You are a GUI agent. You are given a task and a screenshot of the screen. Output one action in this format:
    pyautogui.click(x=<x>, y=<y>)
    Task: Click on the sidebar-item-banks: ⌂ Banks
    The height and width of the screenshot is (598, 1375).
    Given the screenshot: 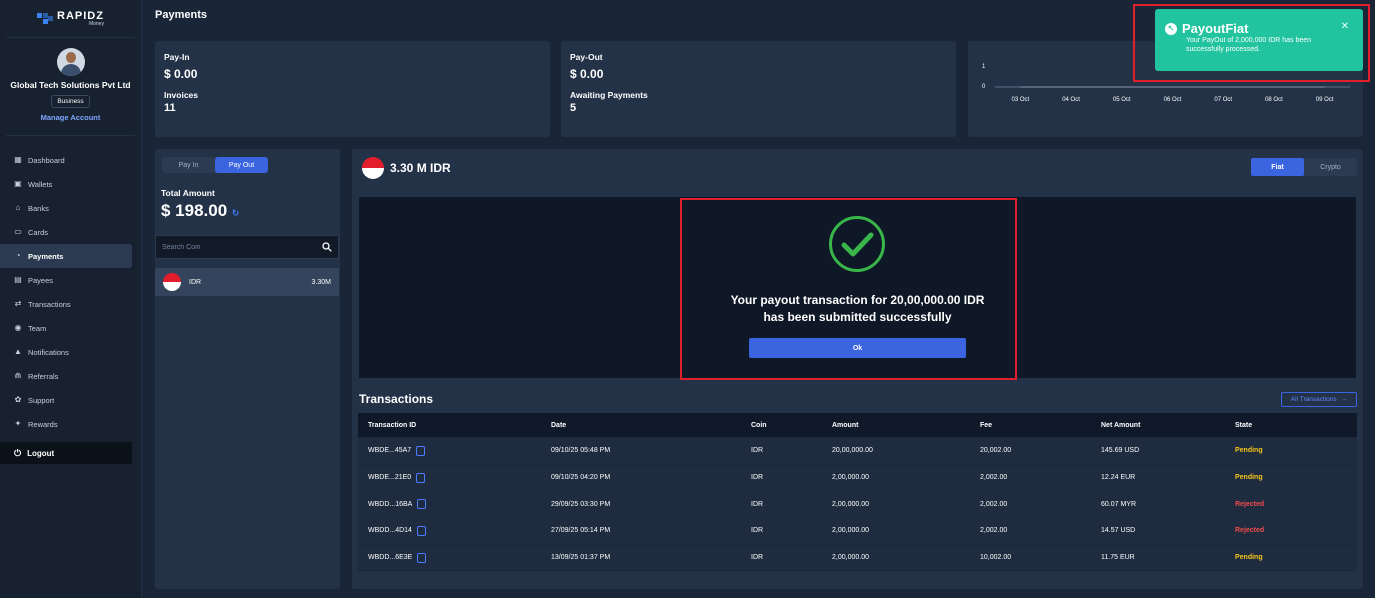 What is the action you would take?
    pyautogui.click(x=66, y=208)
    